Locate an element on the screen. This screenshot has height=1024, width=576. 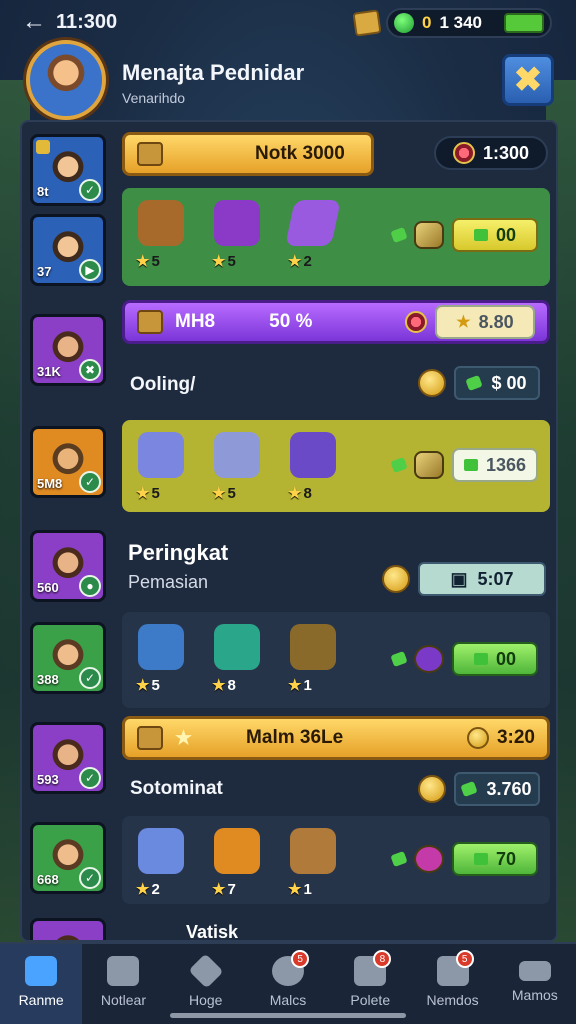
price-pill: 3.760 is located at coordinates (497, 789).